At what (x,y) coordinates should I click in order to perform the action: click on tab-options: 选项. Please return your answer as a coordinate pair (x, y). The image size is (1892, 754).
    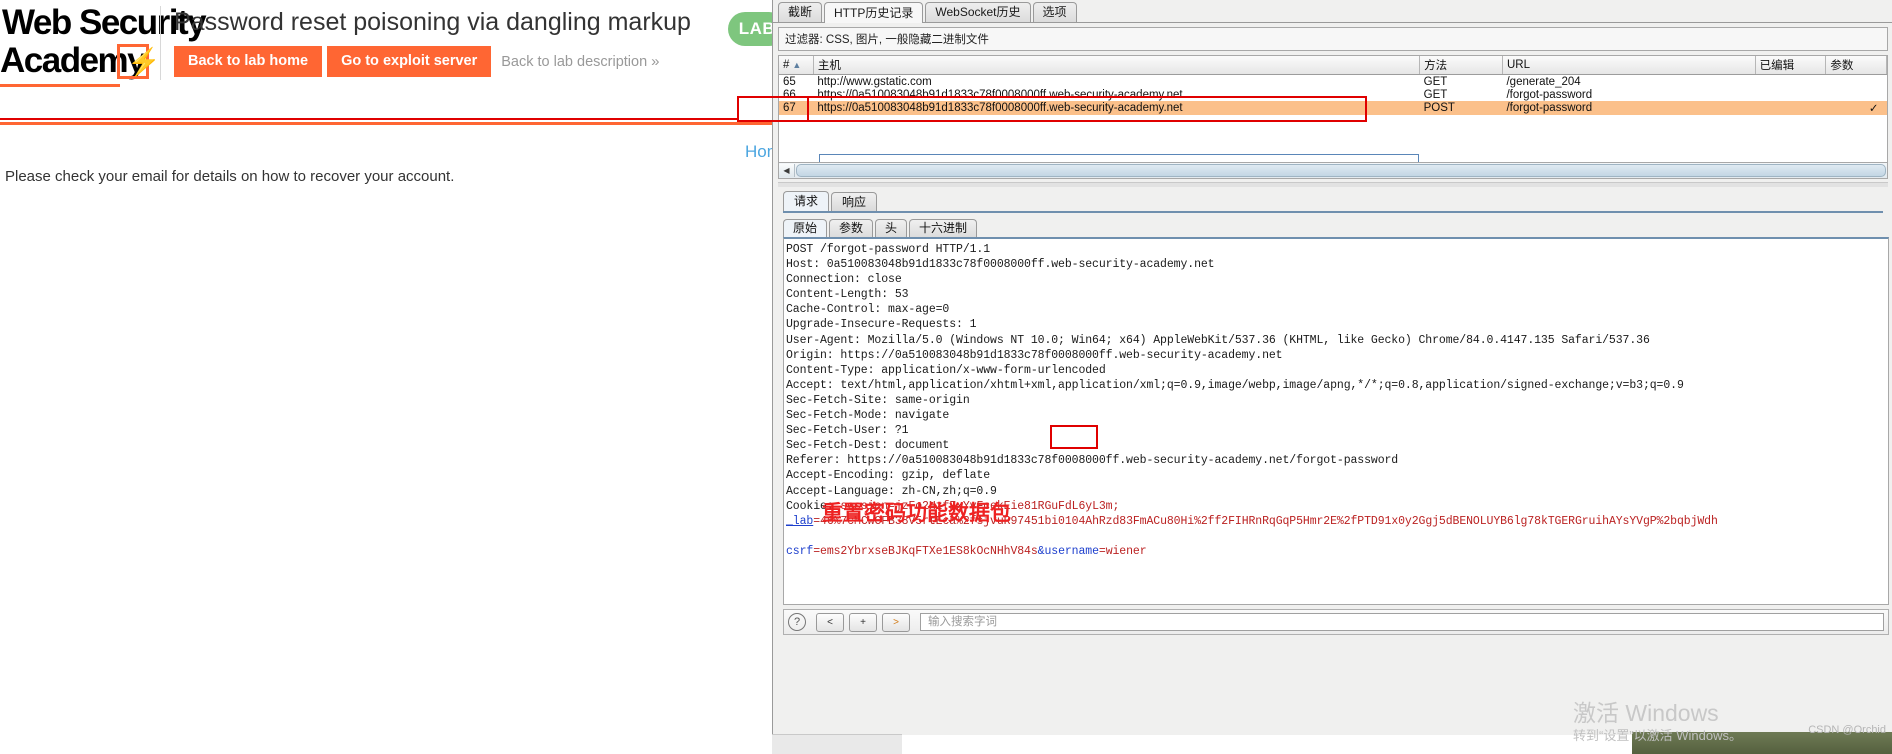
    Looking at the image, I should click on (1054, 12).